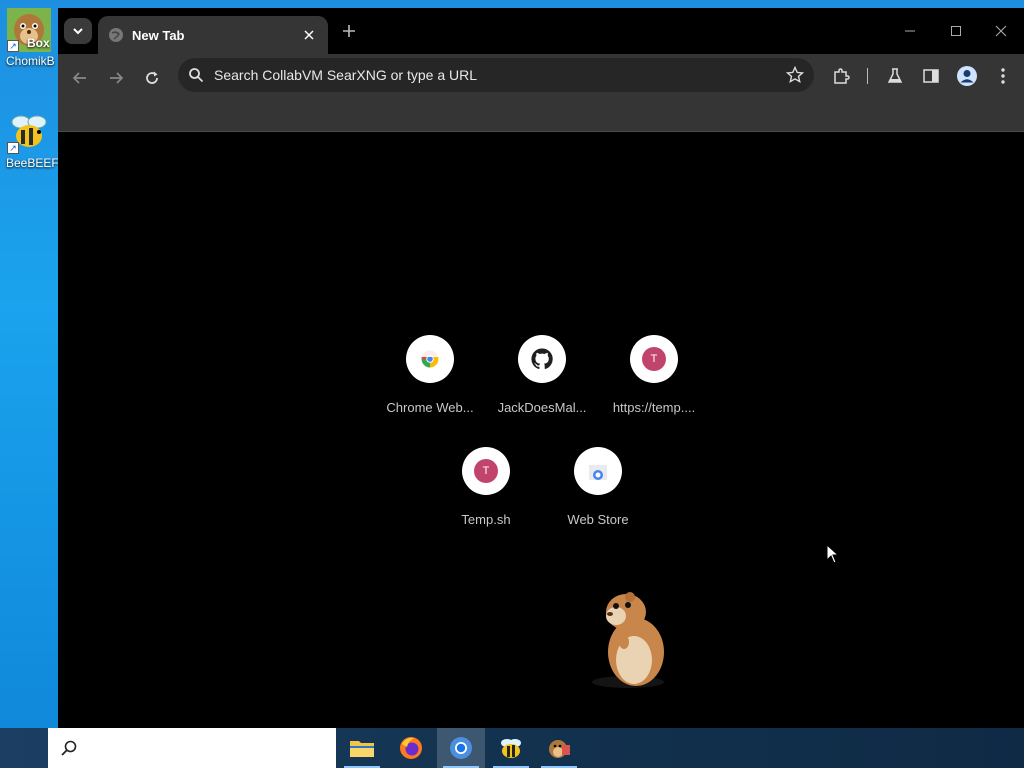 This screenshot has height=768, width=1024. Describe the element at coordinates (841, 76) in the screenshot. I see `extensions-icon` at that location.